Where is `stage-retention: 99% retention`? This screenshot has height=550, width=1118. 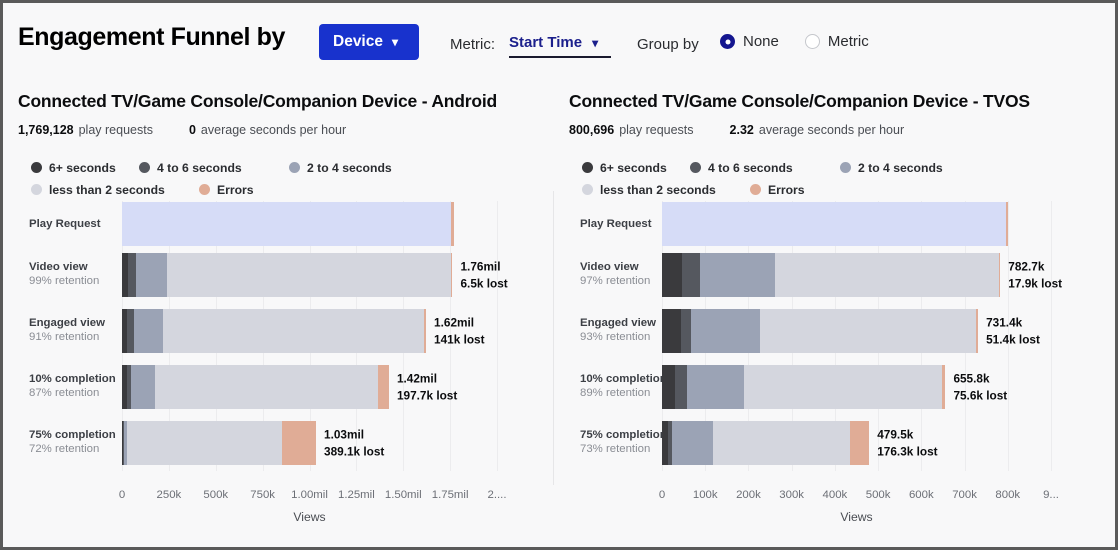 stage-retention: 99% retention is located at coordinates (64, 281).